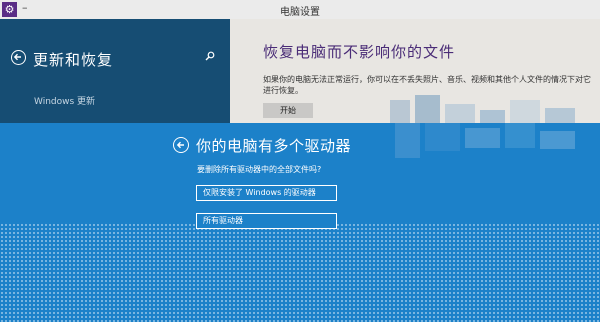 This screenshot has height=322, width=600. I want to click on window-title: 电脑设置, so click(300, 12).